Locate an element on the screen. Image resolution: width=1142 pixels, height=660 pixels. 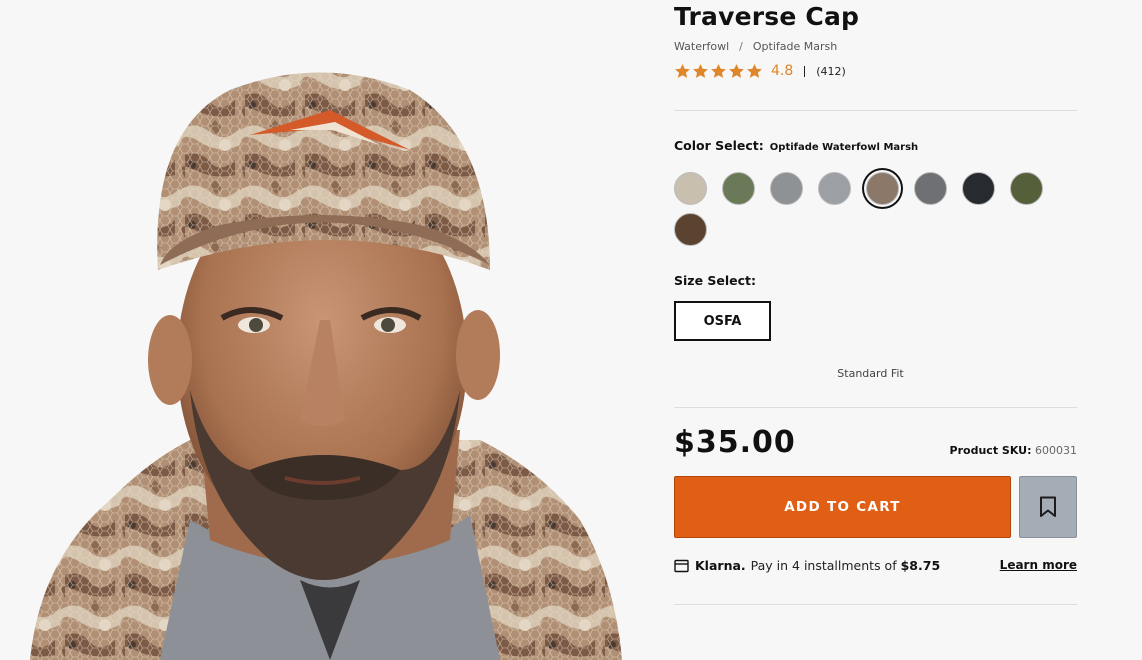
klarna-logo: Klarna. is located at coordinates (720, 565).